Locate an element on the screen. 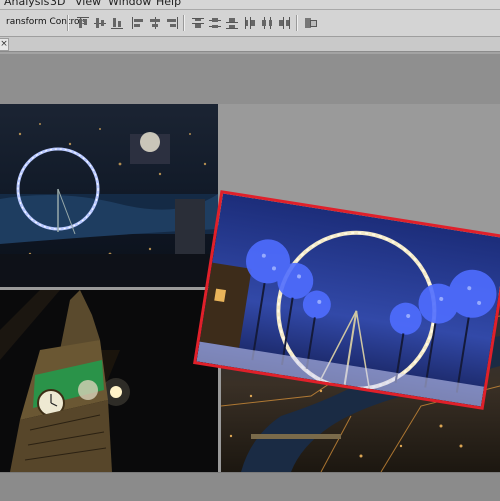  distribute-top-icon is located at coordinates (198, 23).